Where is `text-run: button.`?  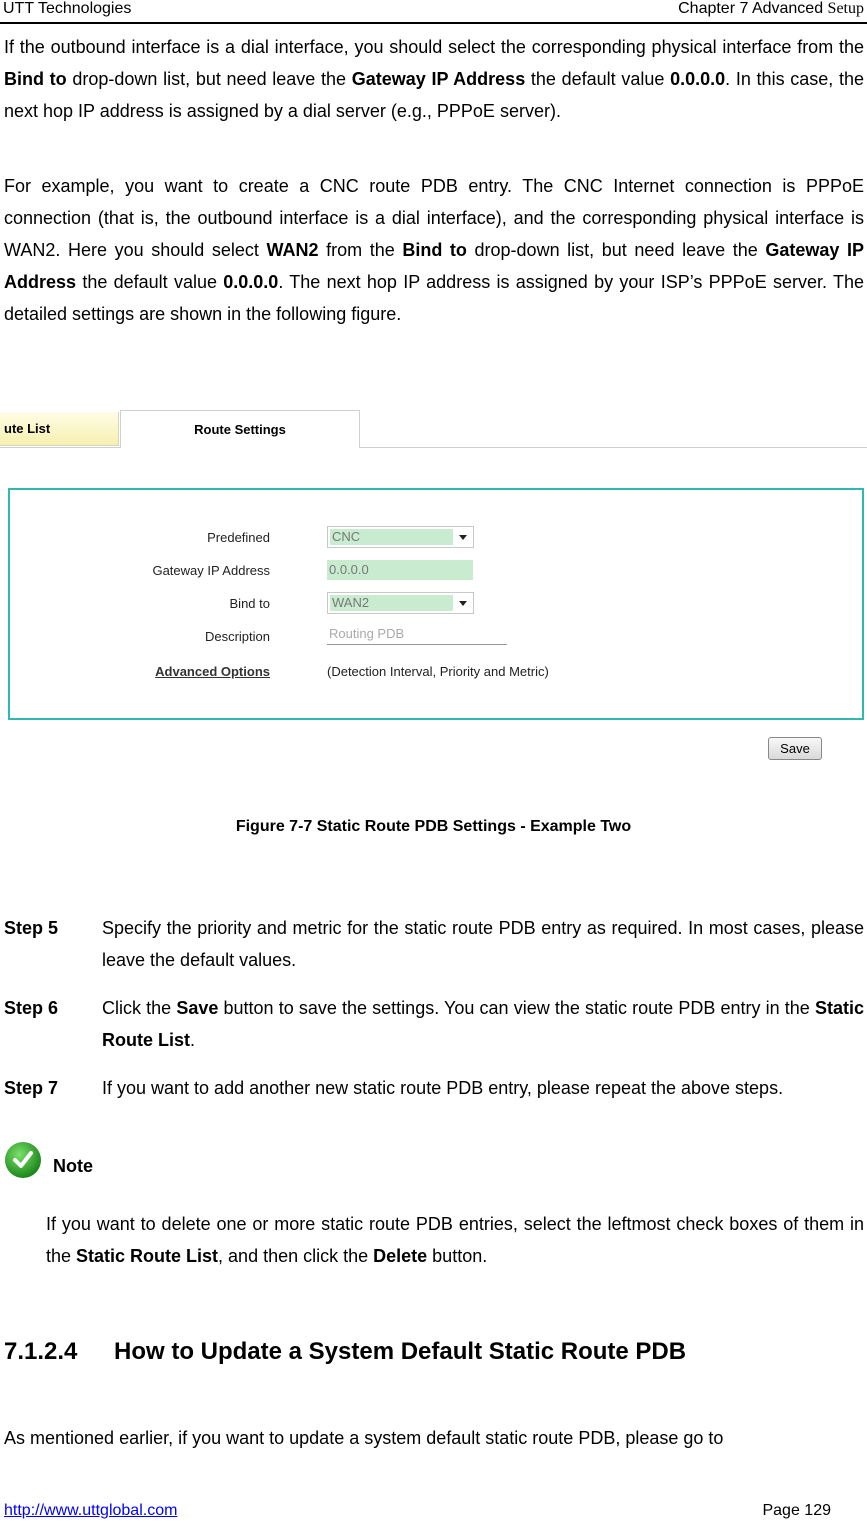
text-run: button. is located at coordinates (457, 1256).